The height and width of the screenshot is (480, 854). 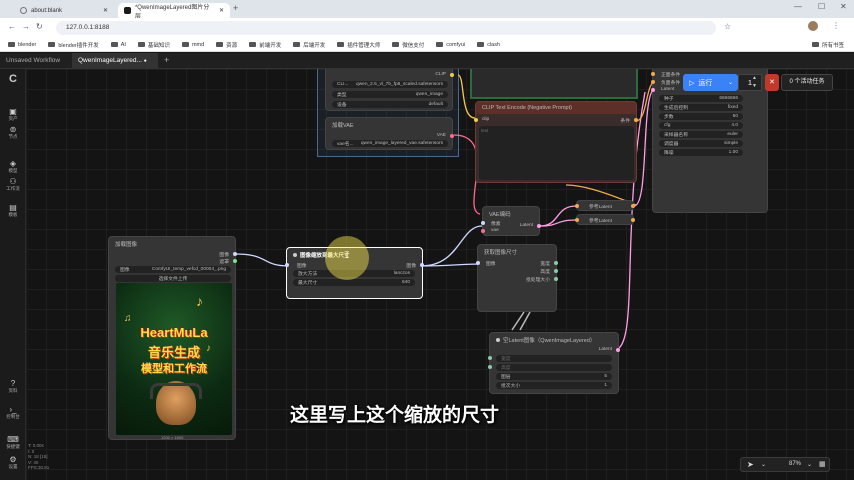 What do you see at coordinates (750, 82) in the screenshot?
I see `batch-count-field: 1` at bounding box center [750, 82].